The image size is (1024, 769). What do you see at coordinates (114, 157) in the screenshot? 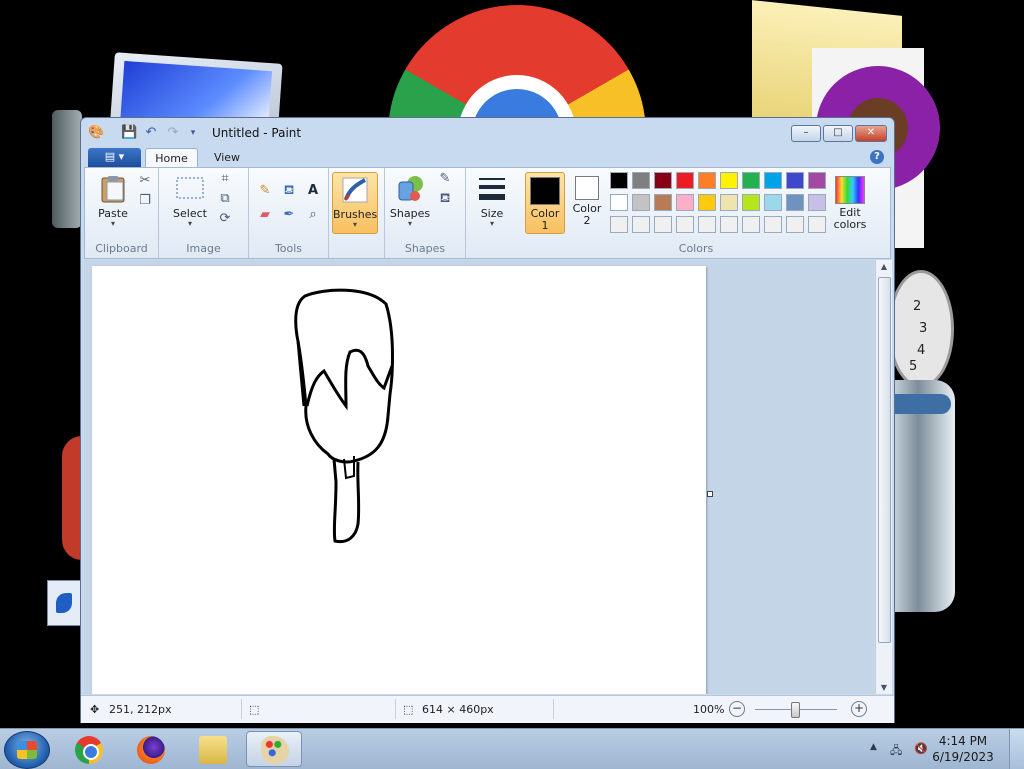
I see `file-menu-button: ▤ ▾` at bounding box center [114, 157].